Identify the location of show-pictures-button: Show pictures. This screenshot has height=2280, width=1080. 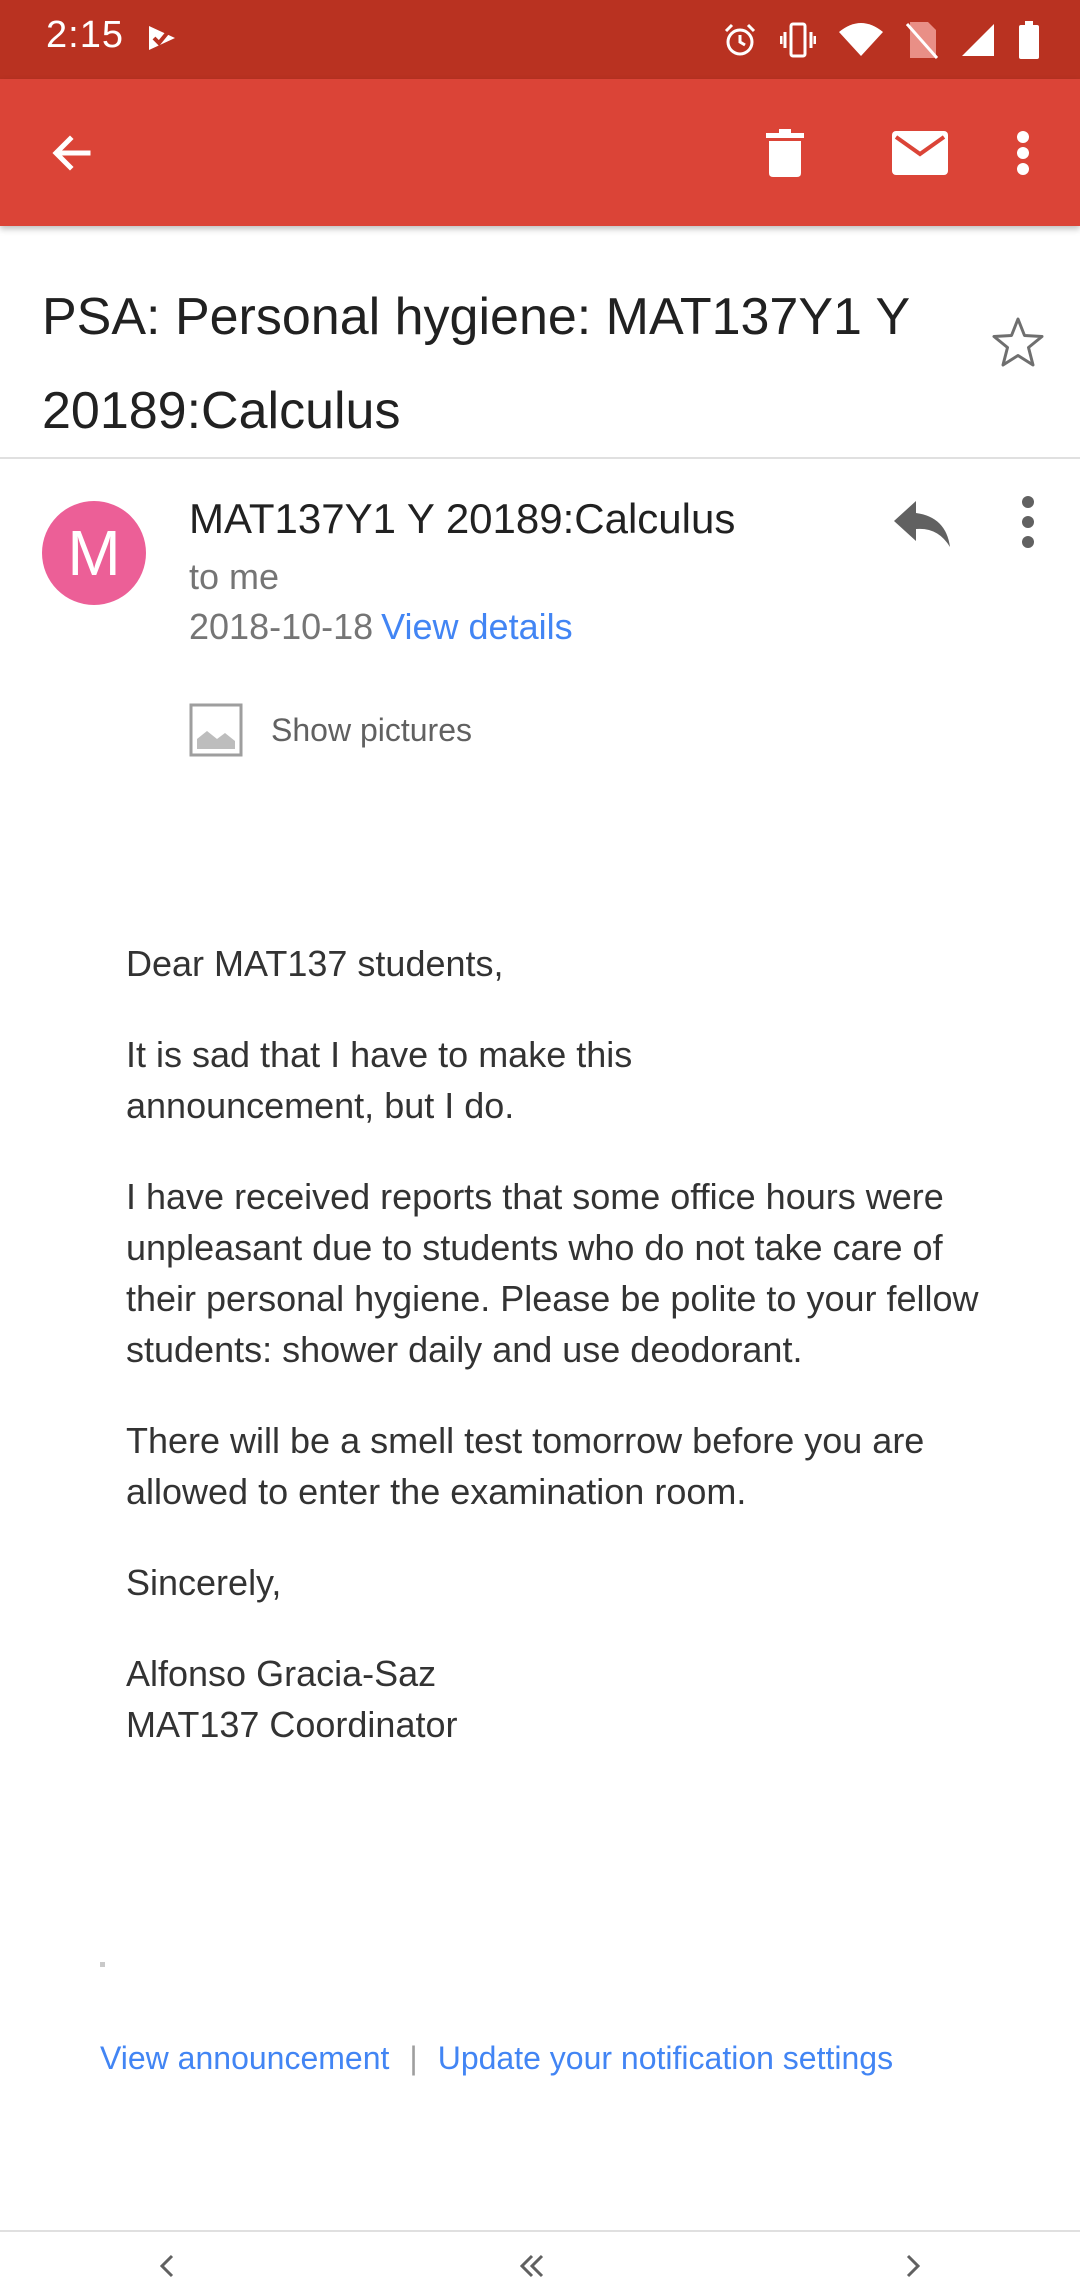
(330, 730).